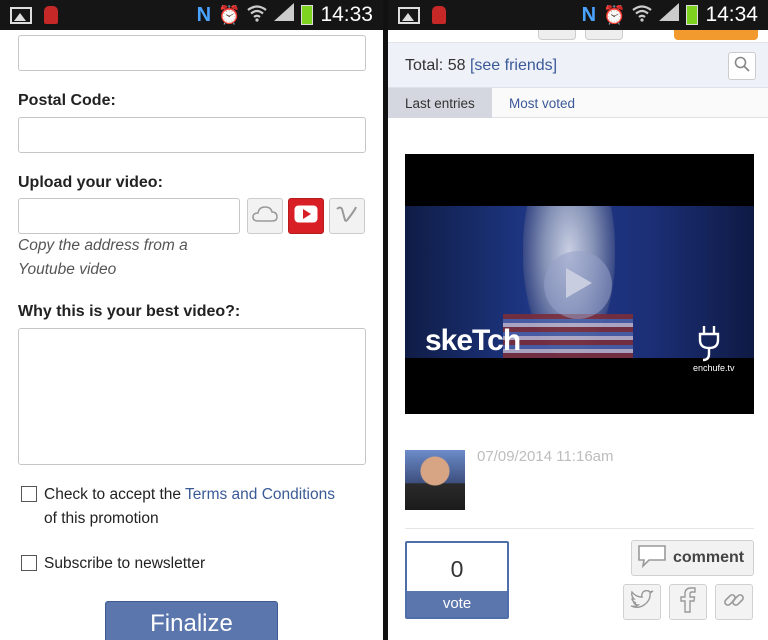  What do you see at coordinates (709, 557) in the screenshot?
I see `comment-label: comment` at bounding box center [709, 557].